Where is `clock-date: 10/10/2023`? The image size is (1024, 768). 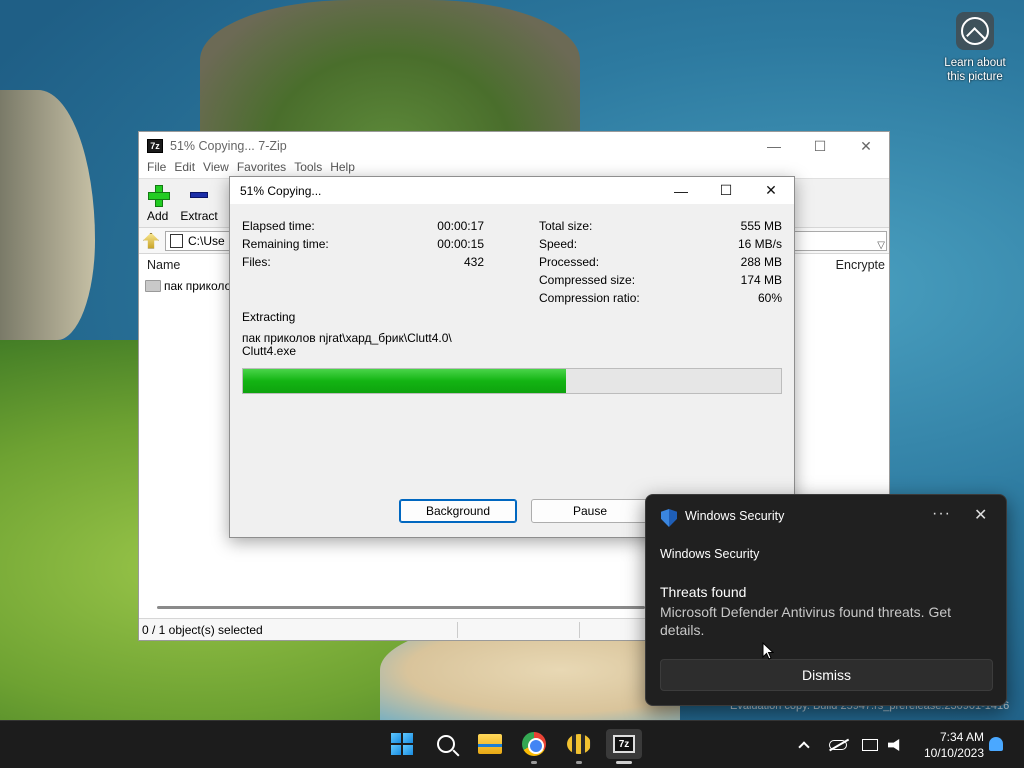
clock-date: 10/10/2023 is located at coordinates (953, 753).